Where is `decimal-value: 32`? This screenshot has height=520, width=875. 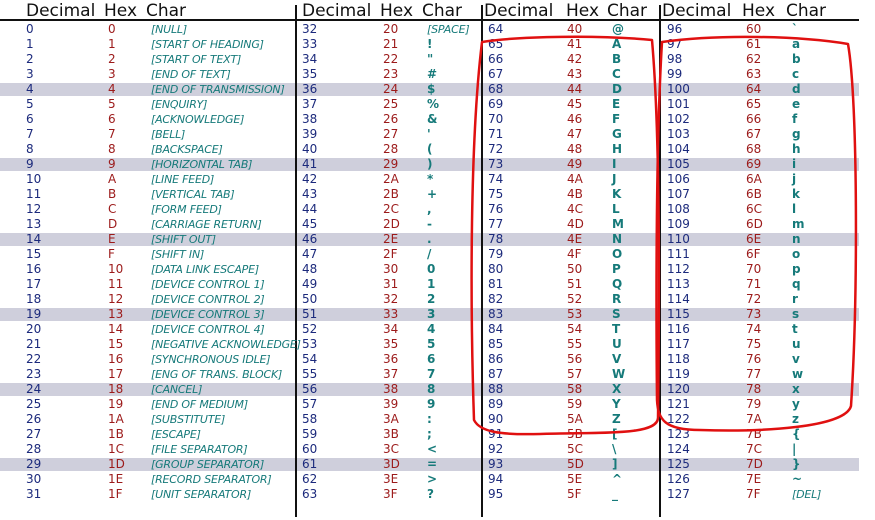
decimal-value: 32 is located at coordinates (310, 29).